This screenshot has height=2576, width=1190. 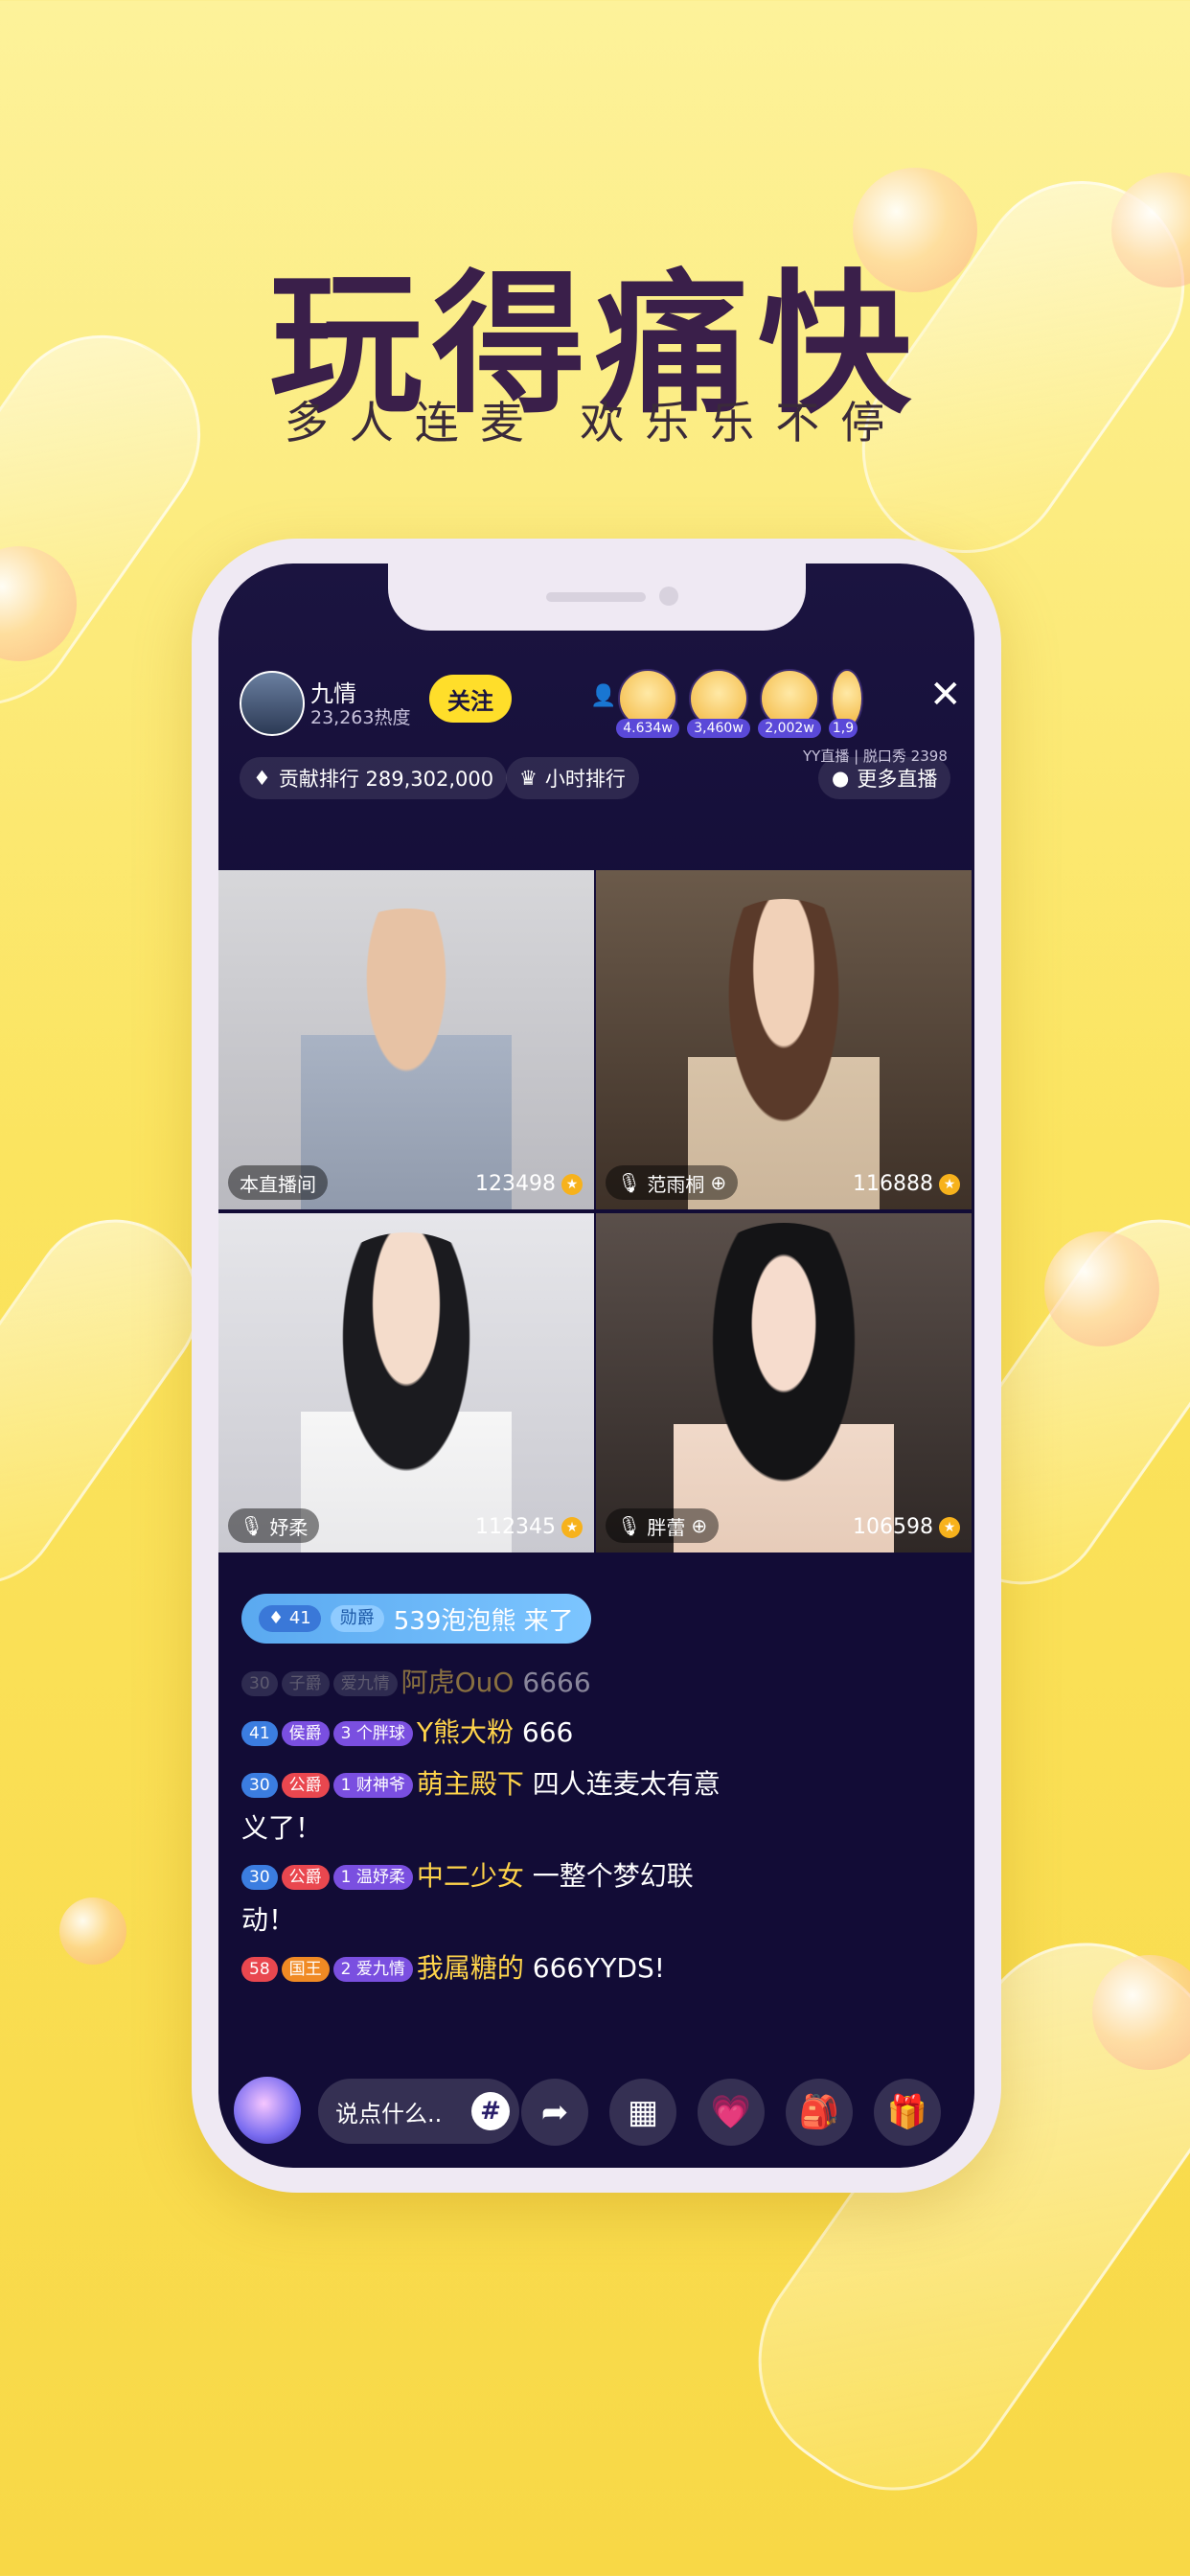 What do you see at coordinates (595, 422) in the screenshot?
I see `subline: 多人连麦 欢乐乐不停` at bounding box center [595, 422].